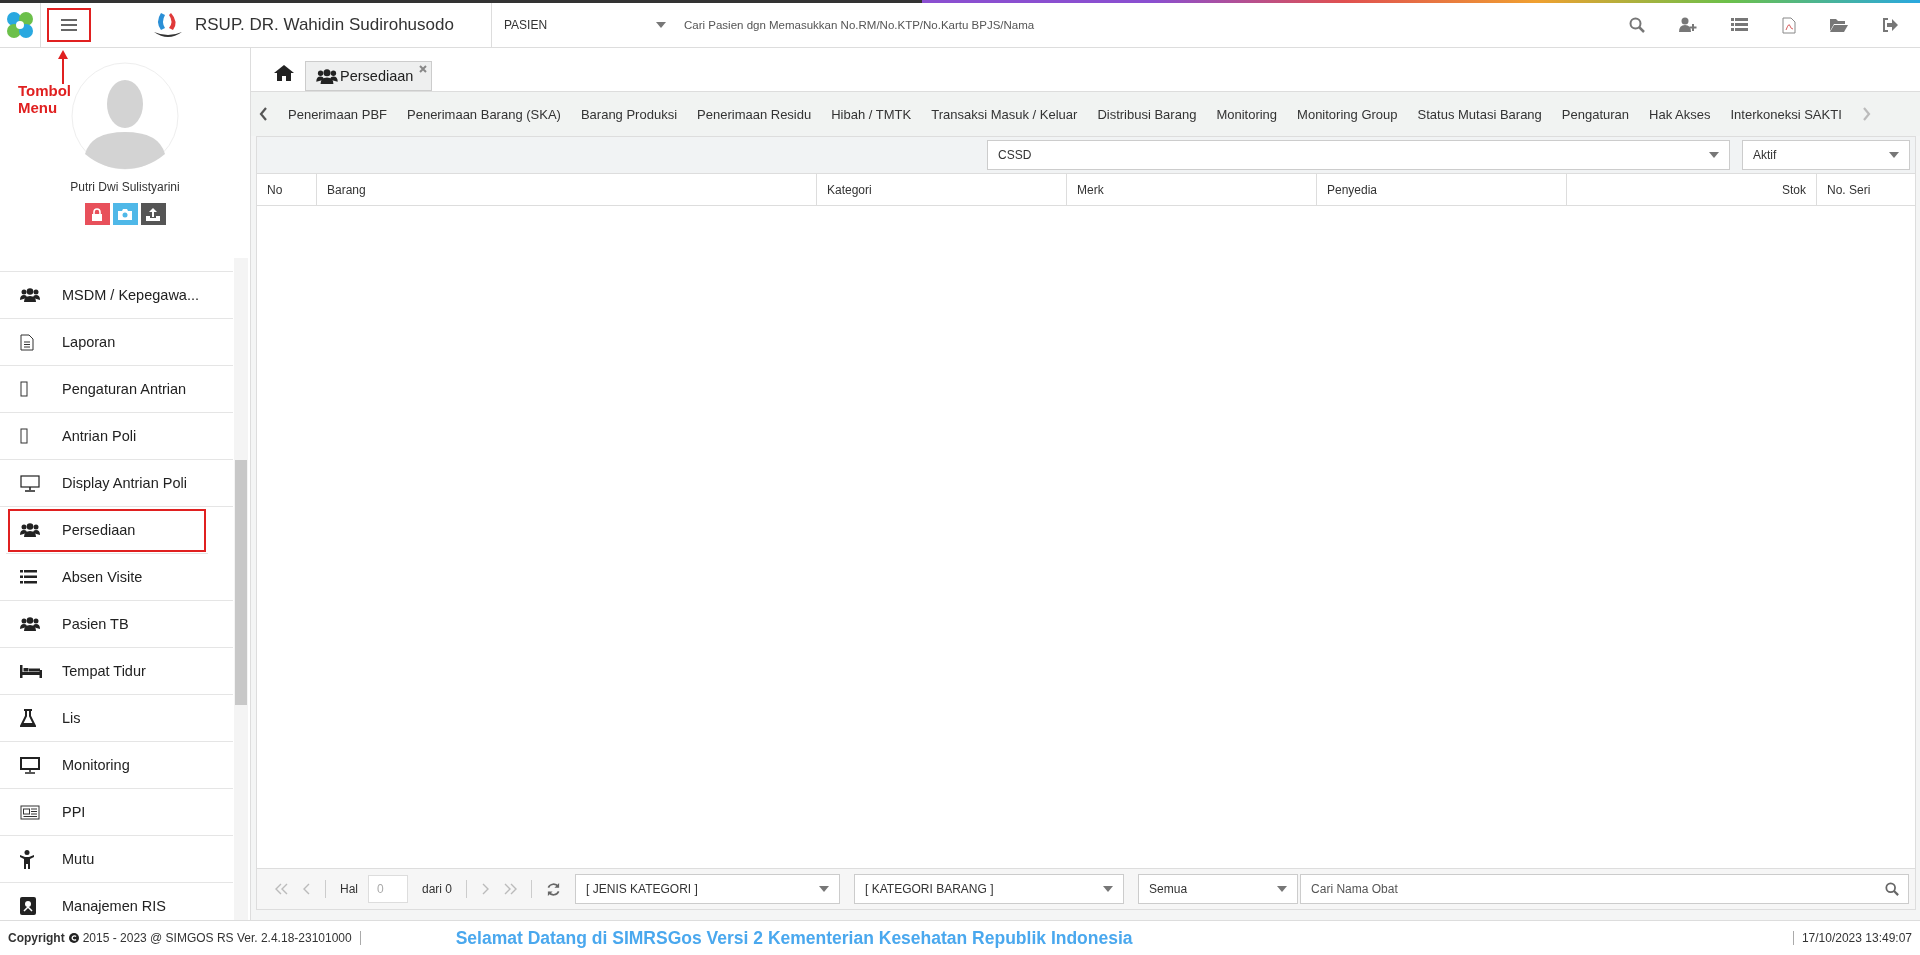 This screenshot has width=1920, height=955. What do you see at coordinates (116, 812) in the screenshot?
I see `sidebar-item: PPI` at bounding box center [116, 812].